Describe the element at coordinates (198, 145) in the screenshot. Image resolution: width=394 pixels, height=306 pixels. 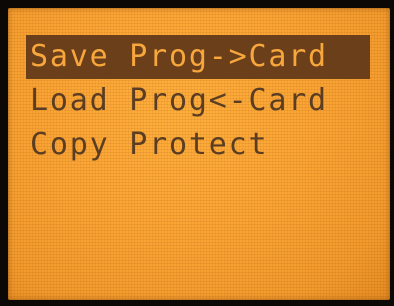
I see `menu-item-copy-protect: Copy Protect` at that location.